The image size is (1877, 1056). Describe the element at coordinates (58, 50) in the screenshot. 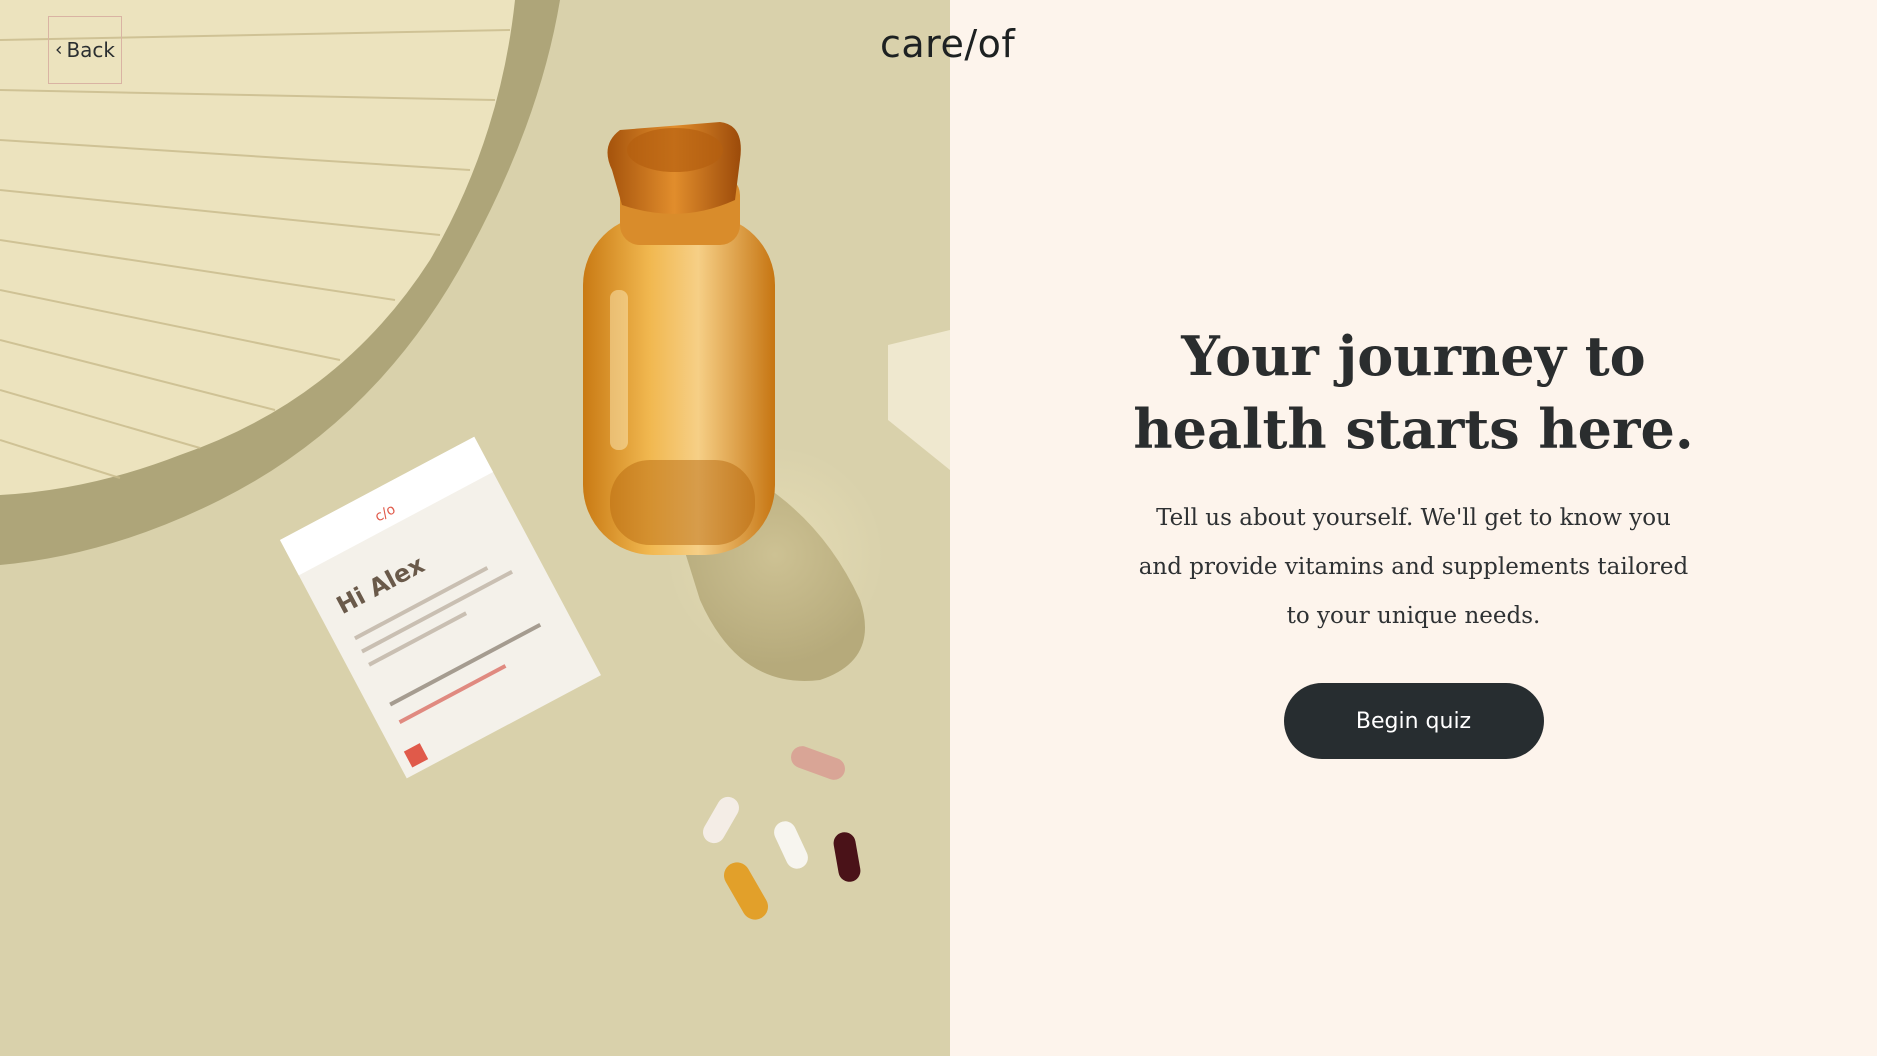

I see `chevron-left-icon` at that location.